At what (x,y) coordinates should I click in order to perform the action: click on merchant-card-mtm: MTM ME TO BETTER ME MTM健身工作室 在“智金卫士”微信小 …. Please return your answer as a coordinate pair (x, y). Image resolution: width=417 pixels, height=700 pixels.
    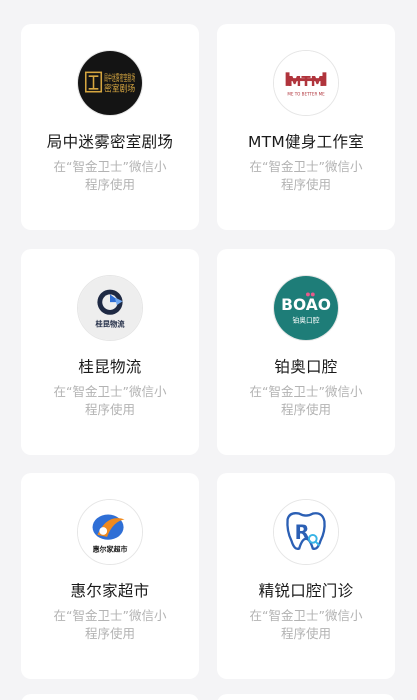
    Looking at the image, I should click on (306, 127).